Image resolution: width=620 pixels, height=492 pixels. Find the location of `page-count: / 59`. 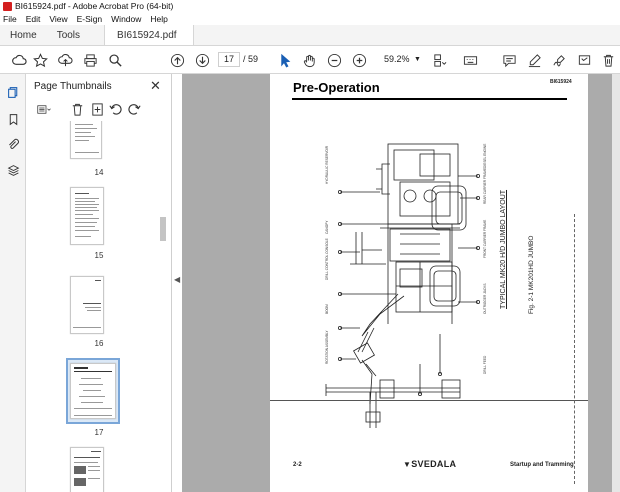

page-count: / 59 is located at coordinates (250, 59).